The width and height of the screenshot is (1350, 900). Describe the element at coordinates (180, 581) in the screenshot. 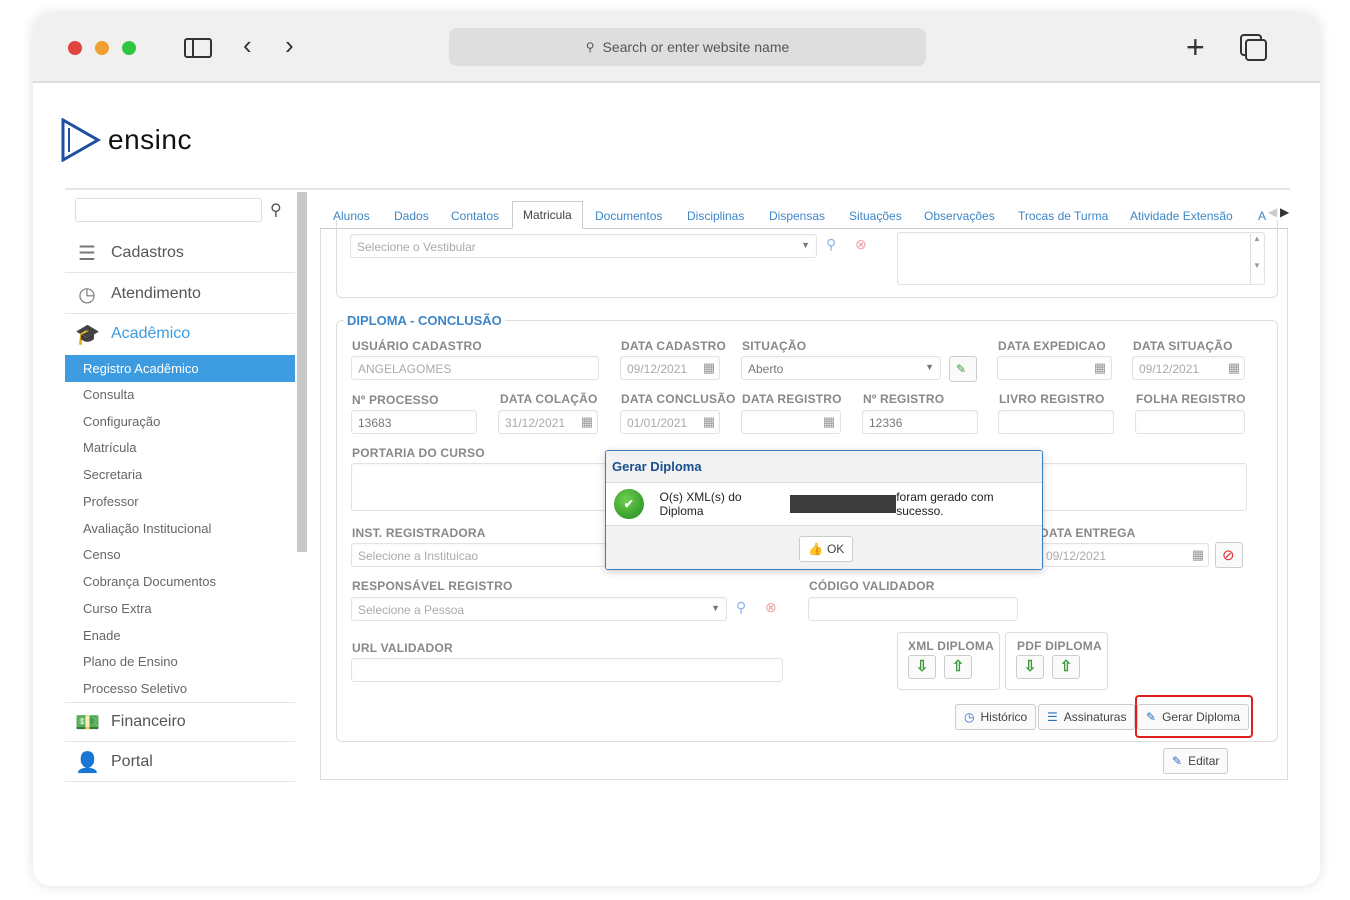

I see `sidebar-subitem: Cobrança Documentos` at that location.